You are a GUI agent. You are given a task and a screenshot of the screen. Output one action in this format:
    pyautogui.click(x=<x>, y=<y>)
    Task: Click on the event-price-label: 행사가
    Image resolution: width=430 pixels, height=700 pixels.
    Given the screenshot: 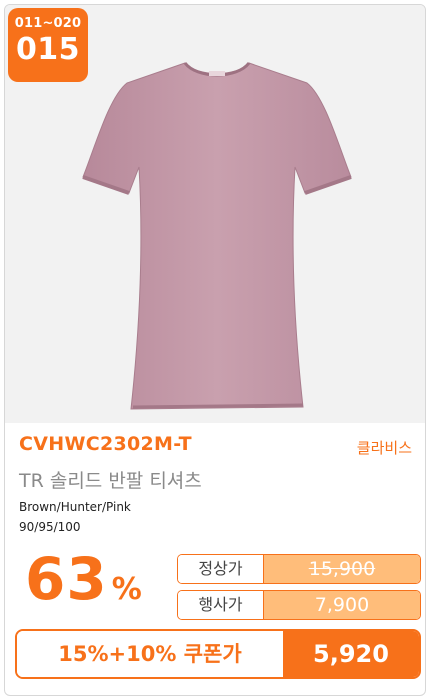 What is the action you would take?
    pyautogui.click(x=221, y=605)
    